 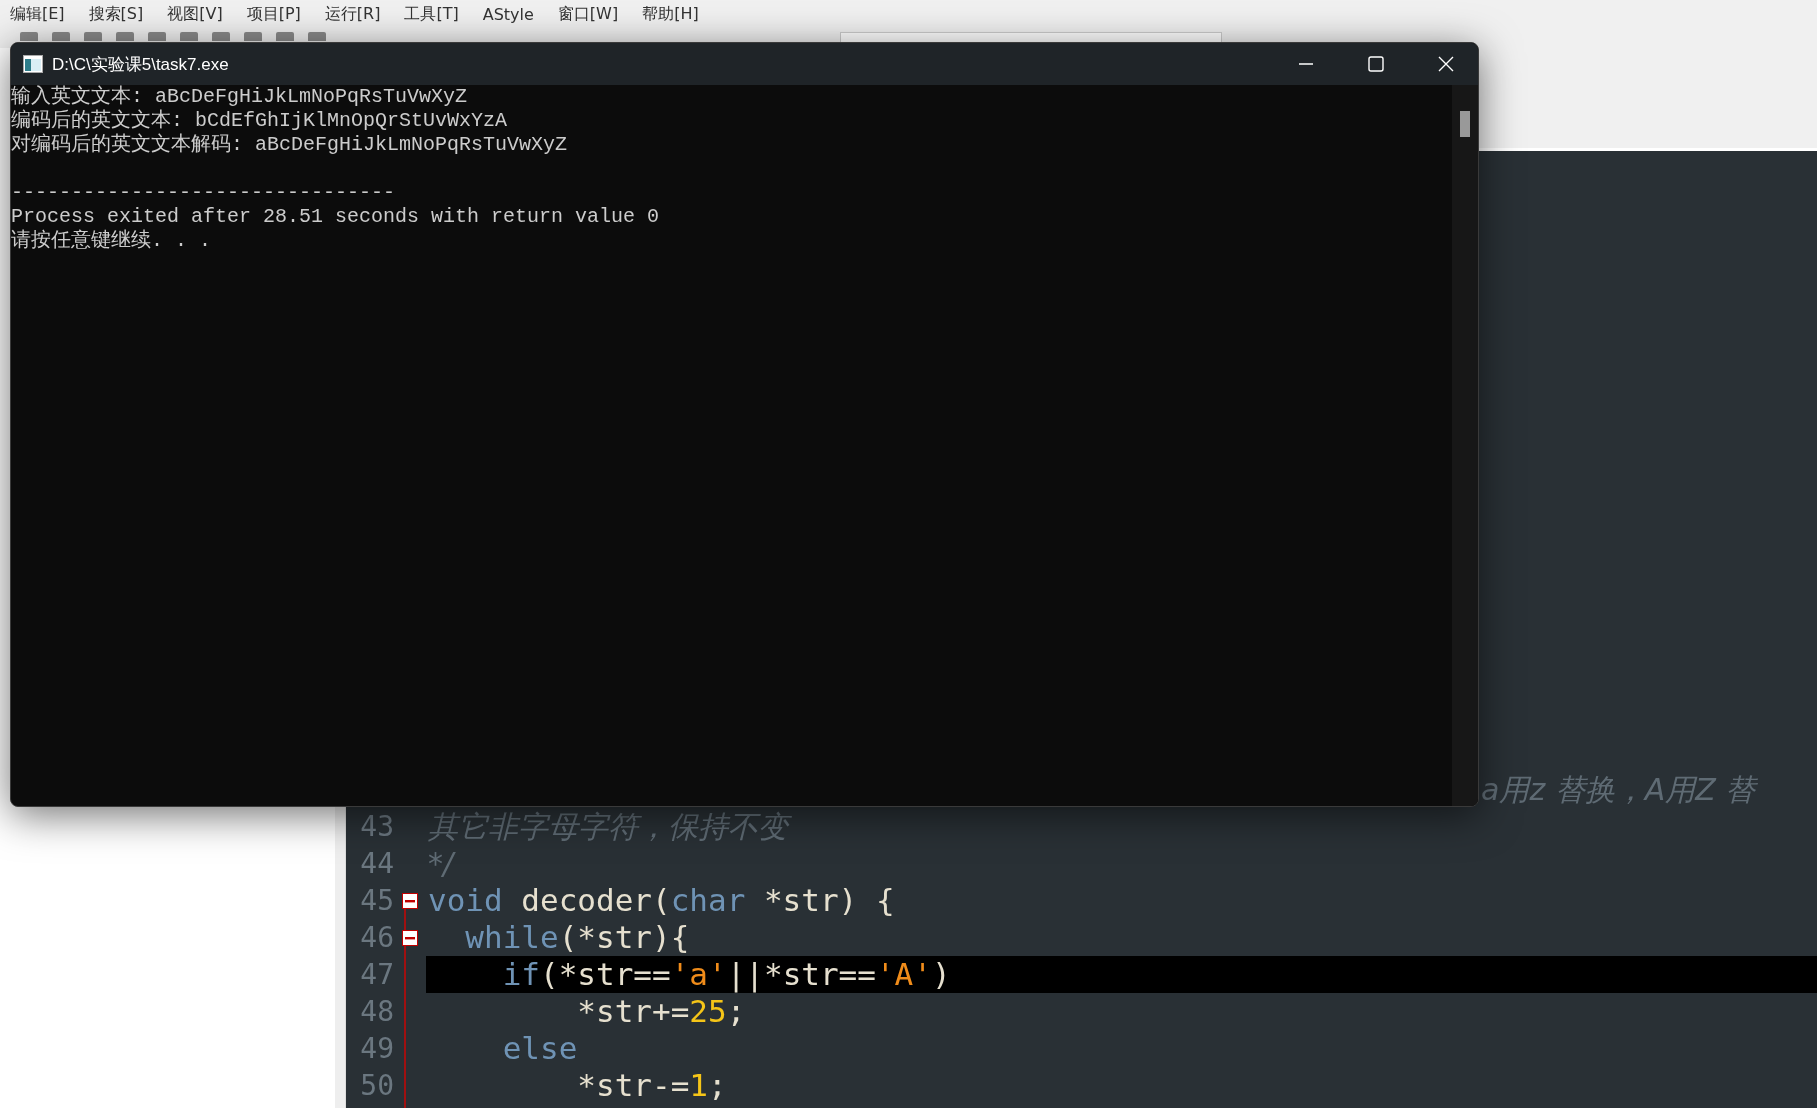 I want to click on code-line: *str-=1;, so click(x=652, y=1085).